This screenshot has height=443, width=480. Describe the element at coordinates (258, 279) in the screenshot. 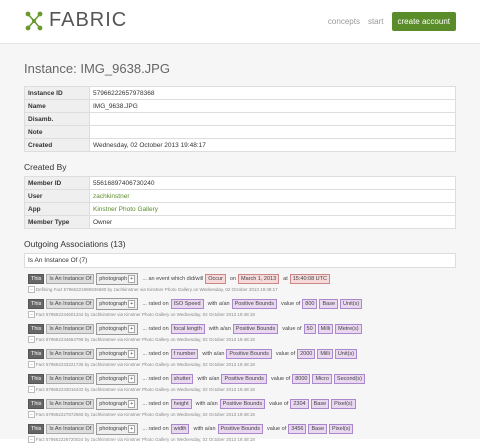

I see `value-tag: March 1, 2013` at that location.